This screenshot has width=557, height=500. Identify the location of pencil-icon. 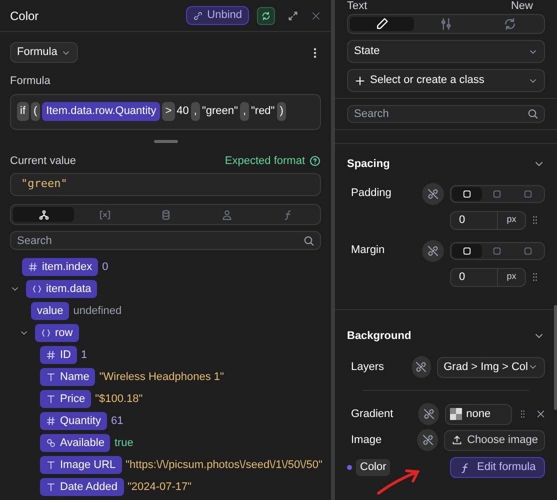
(382, 24).